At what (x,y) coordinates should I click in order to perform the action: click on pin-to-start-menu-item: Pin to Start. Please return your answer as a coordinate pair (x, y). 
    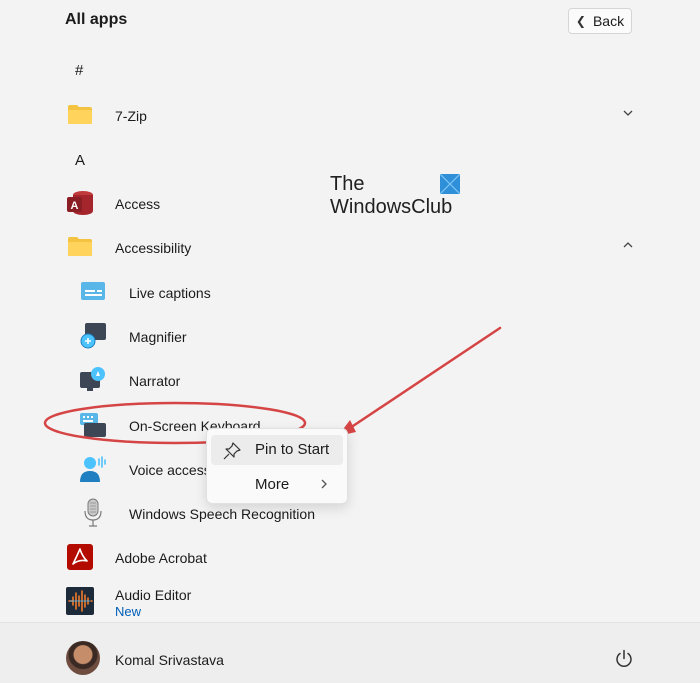
    Looking at the image, I should click on (277, 450).